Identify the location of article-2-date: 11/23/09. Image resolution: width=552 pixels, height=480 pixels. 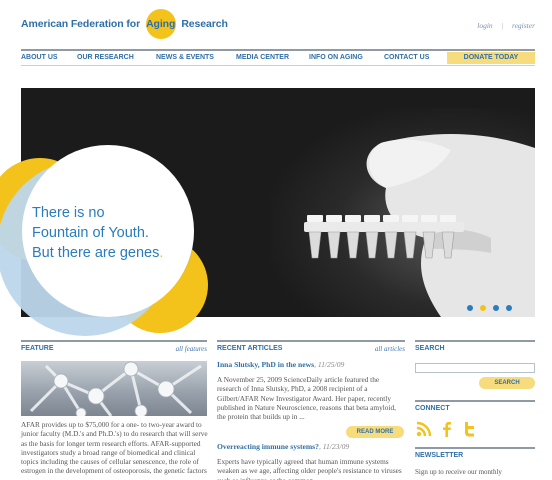
(336, 446).